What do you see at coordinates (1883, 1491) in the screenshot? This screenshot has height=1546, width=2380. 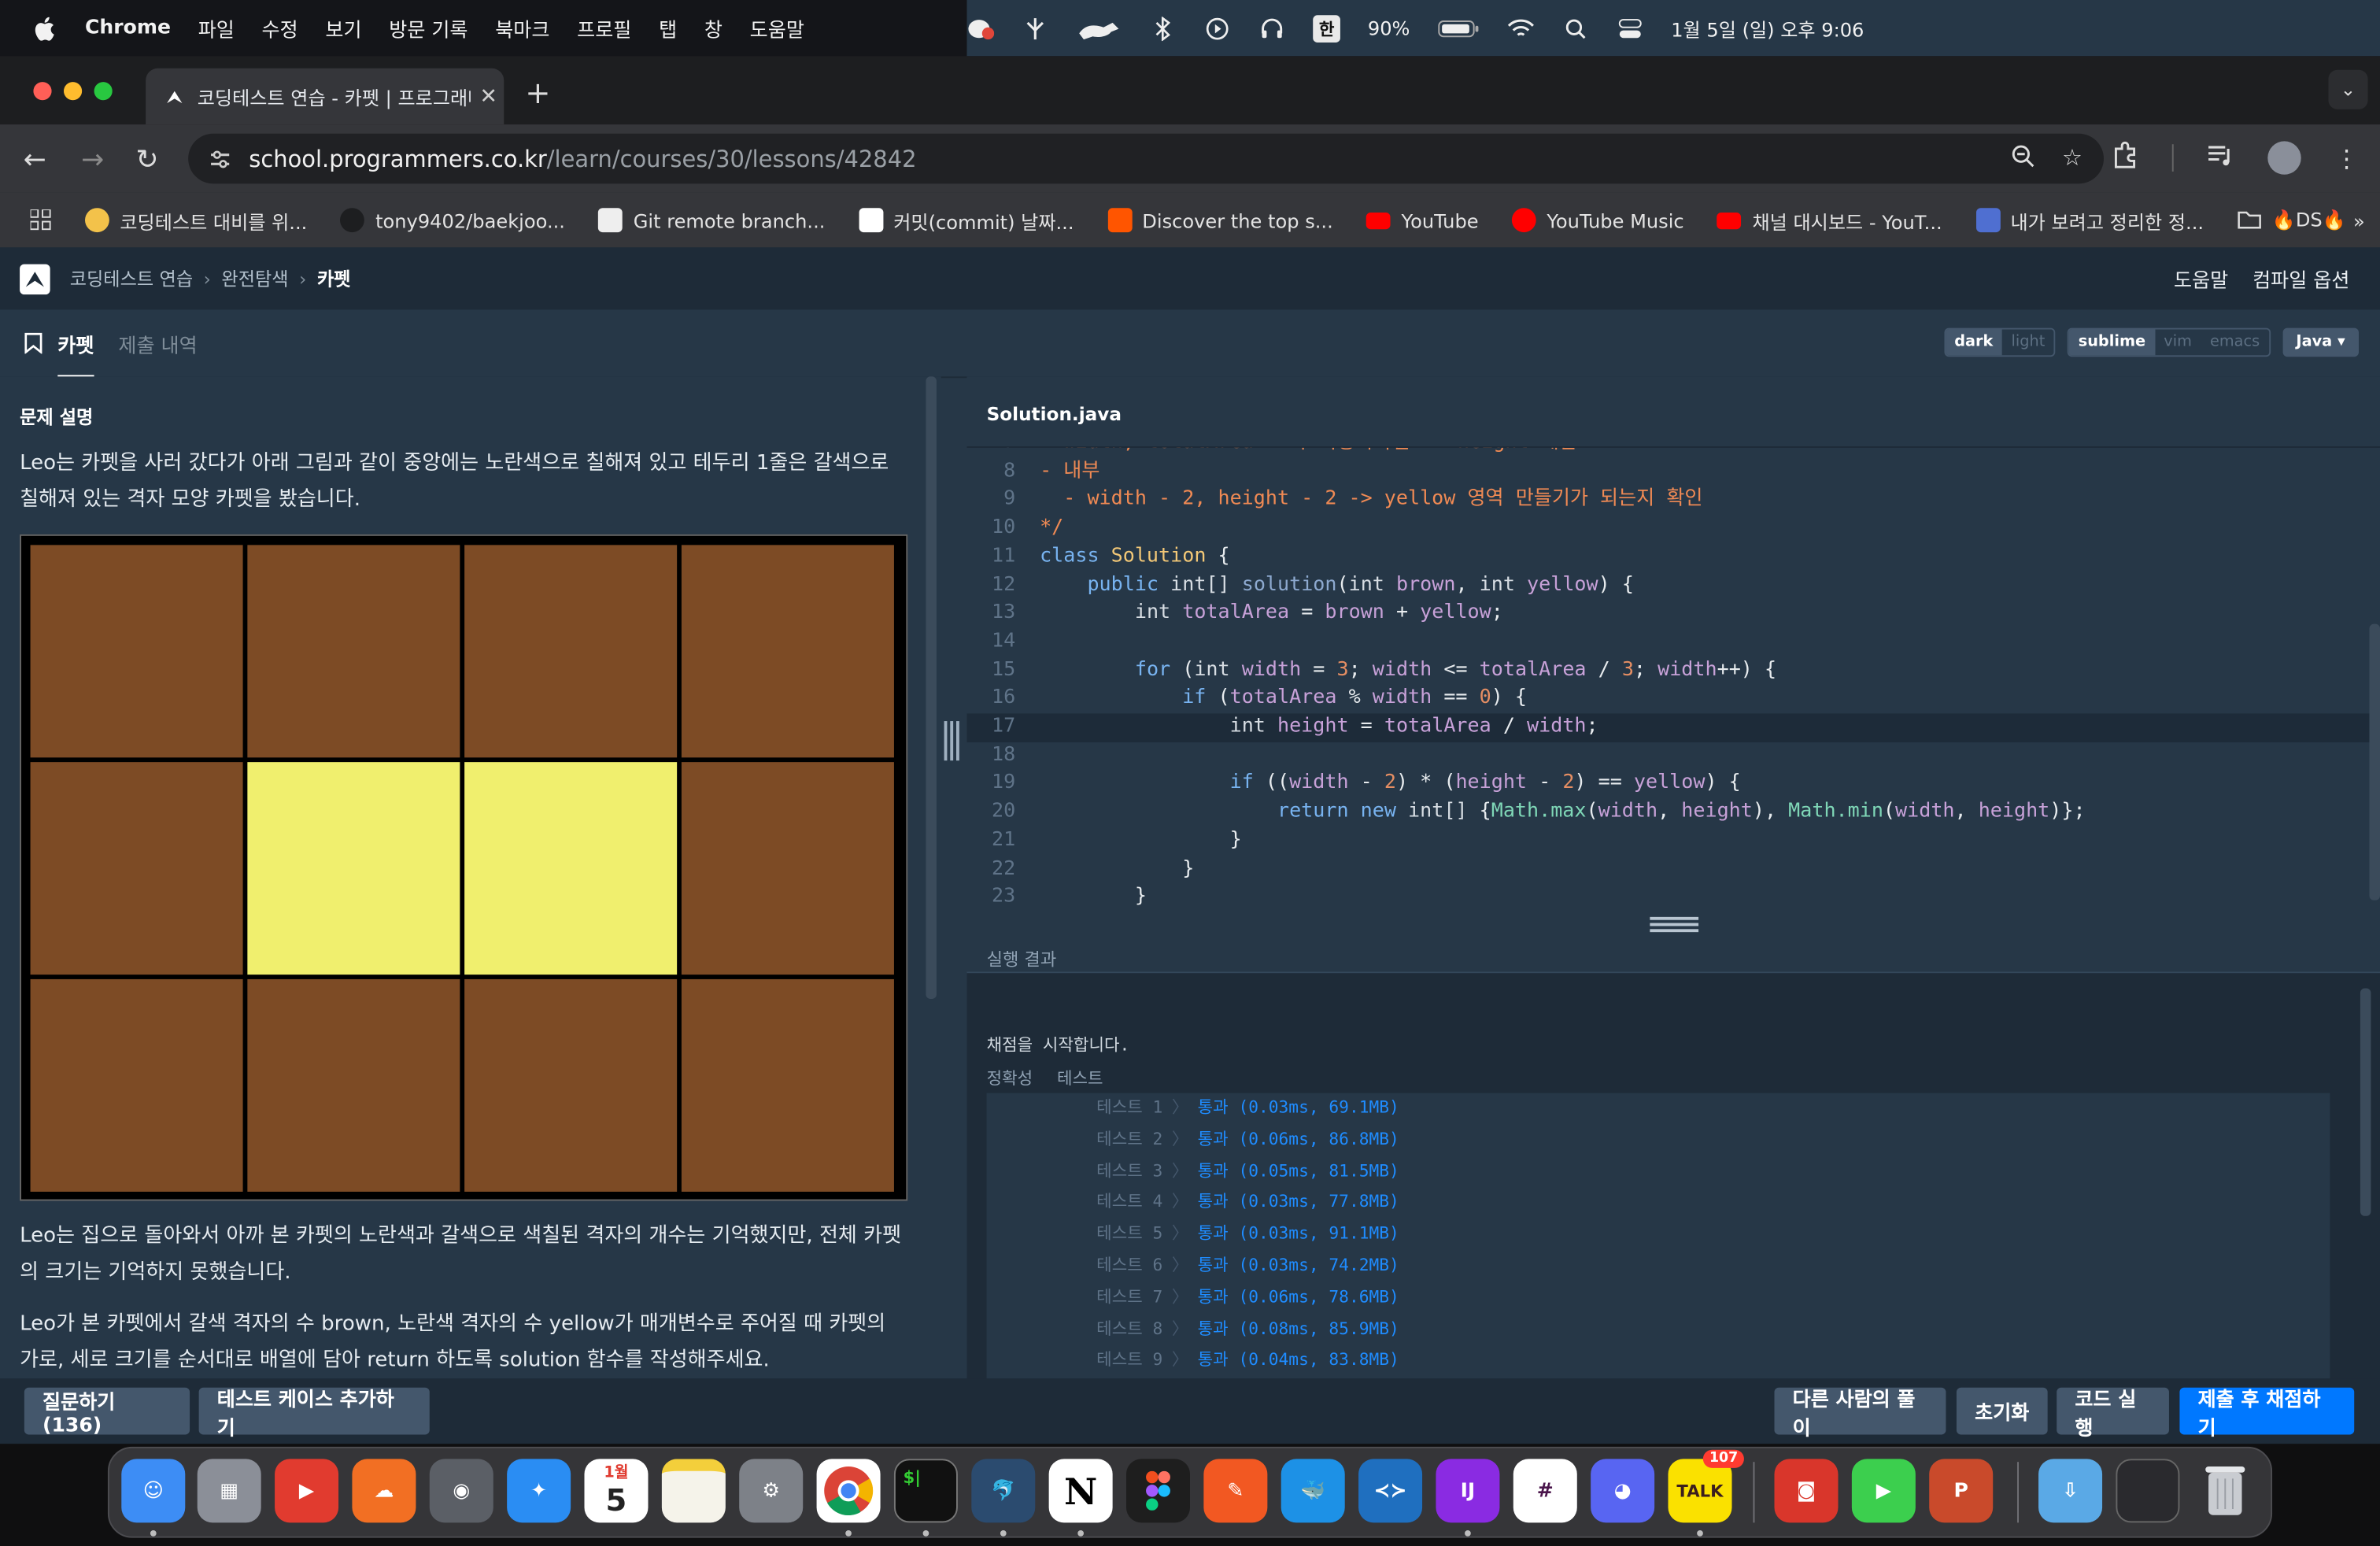 I see `facetime-icon: ▶` at bounding box center [1883, 1491].